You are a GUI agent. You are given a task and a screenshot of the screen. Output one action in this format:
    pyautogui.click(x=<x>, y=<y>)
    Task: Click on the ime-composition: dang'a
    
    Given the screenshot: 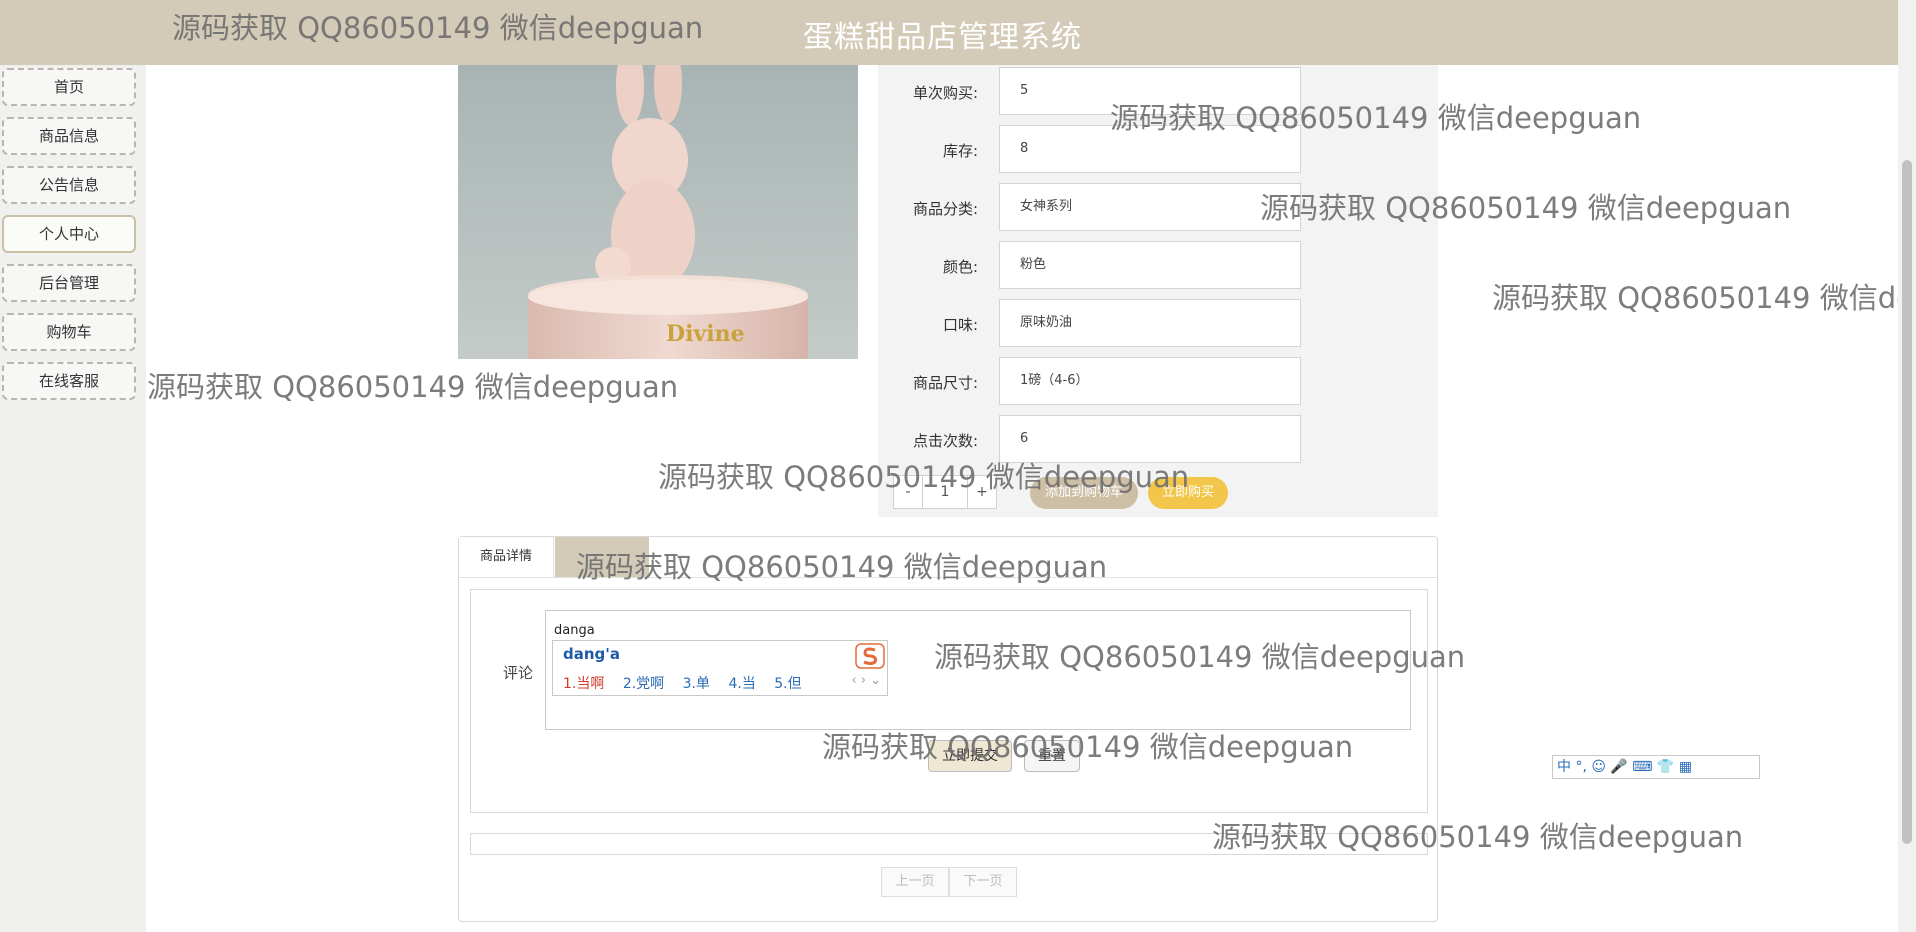 What is the action you would take?
    pyautogui.click(x=591, y=654)
    